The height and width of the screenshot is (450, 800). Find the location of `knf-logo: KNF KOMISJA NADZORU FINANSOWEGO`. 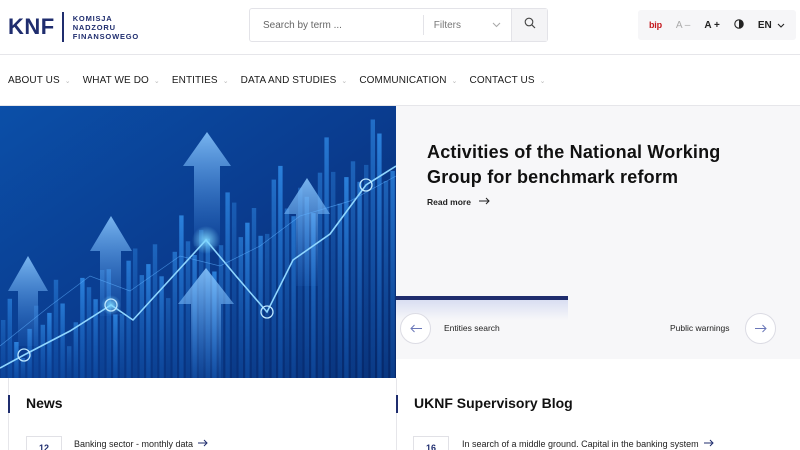

knf-logo: KNF KOMISJA NADZORU FINANSOWEGO is located at coordinates (73, 27).